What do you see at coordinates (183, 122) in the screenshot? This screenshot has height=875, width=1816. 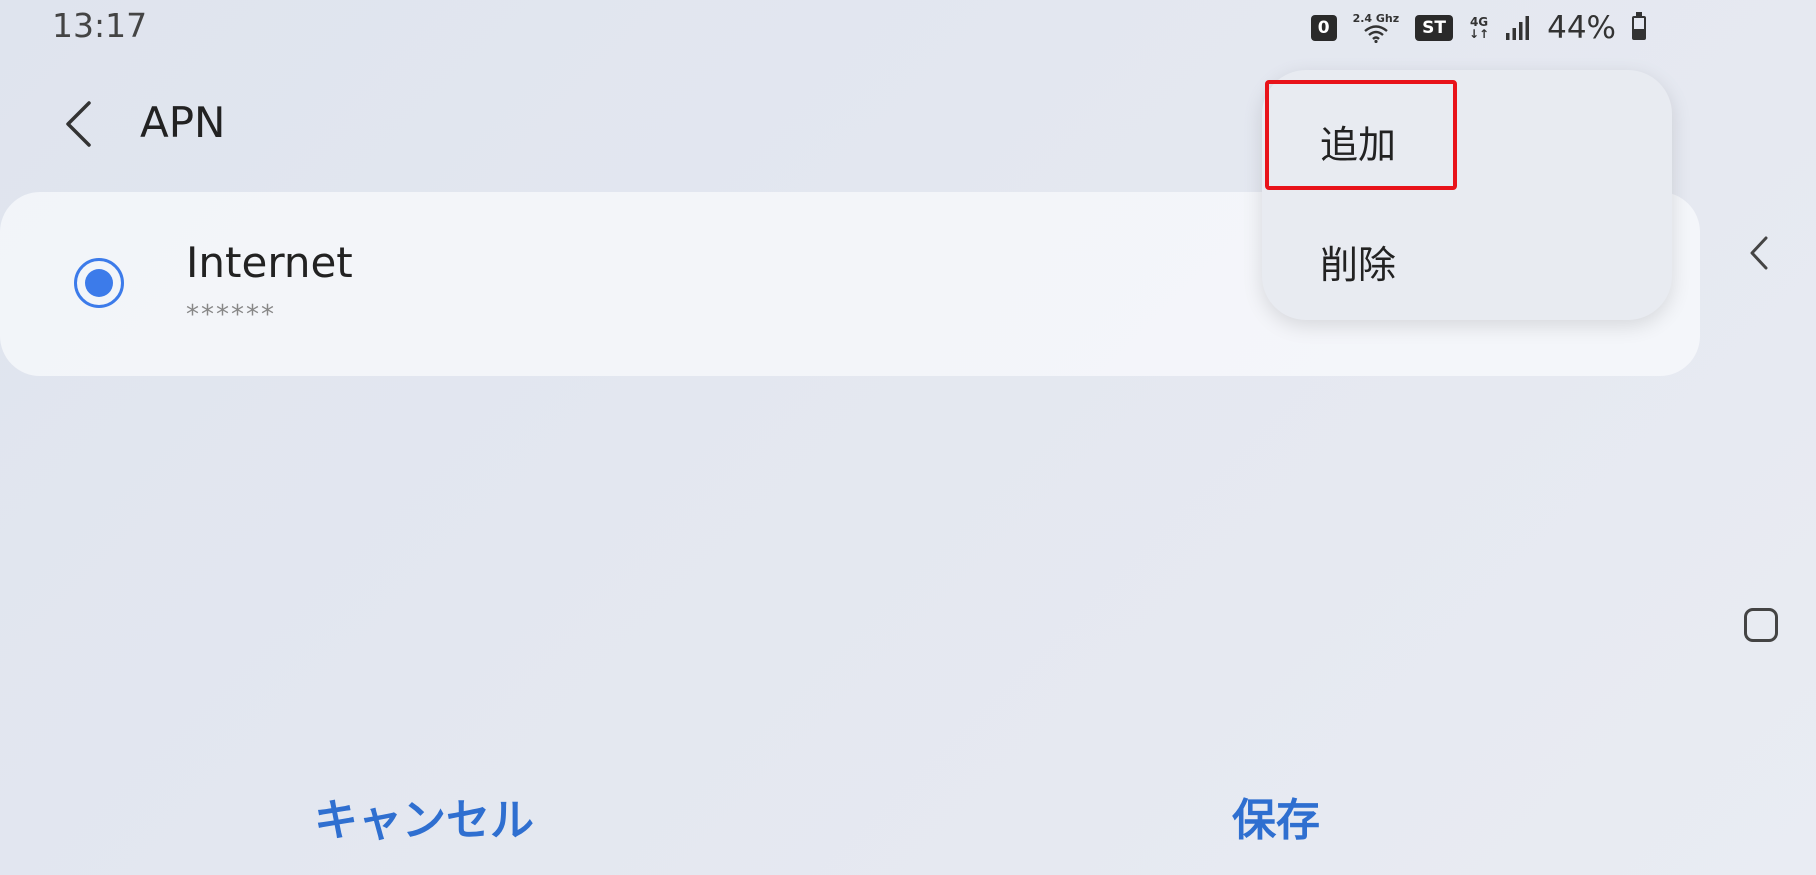 I see `page-title: APN` at bounding box center [183, 122].